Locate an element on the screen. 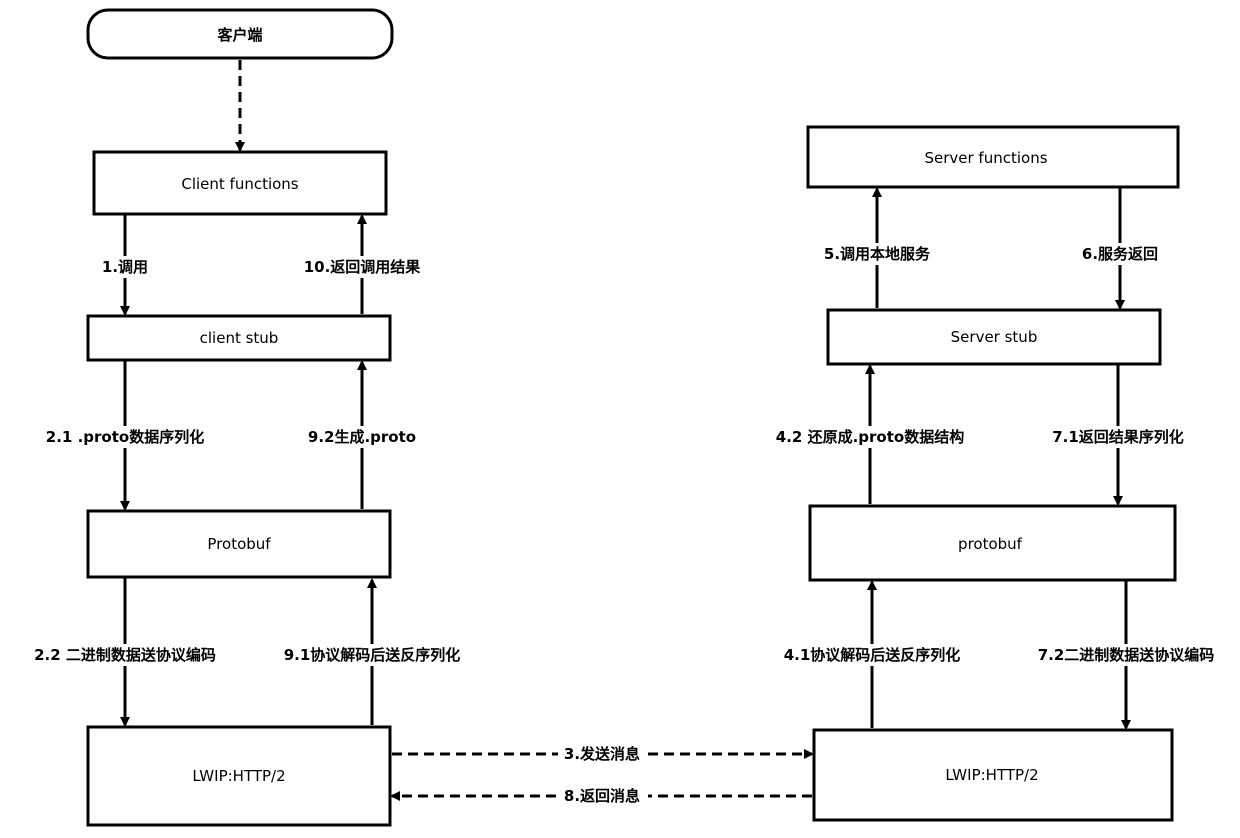 The image size is (1240, 838). client-functions-label: Client functions is located at coordinates (239, 184).